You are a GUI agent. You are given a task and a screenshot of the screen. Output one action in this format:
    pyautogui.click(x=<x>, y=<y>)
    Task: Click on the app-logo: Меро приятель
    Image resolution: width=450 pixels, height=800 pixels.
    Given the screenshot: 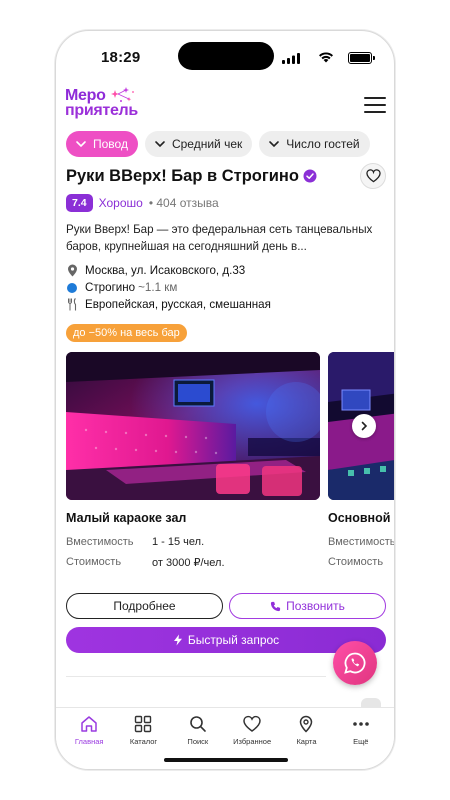 What is the action you would take?
    pyautogui.click(x=110, y=105)
    